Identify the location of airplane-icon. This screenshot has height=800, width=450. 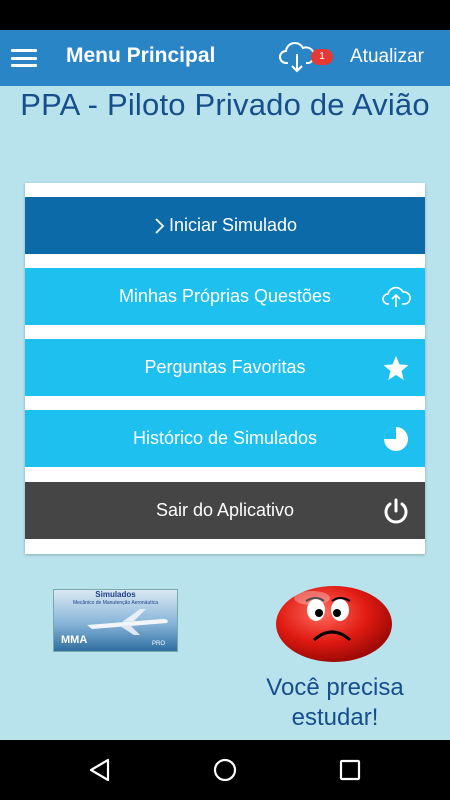
(127, 622).